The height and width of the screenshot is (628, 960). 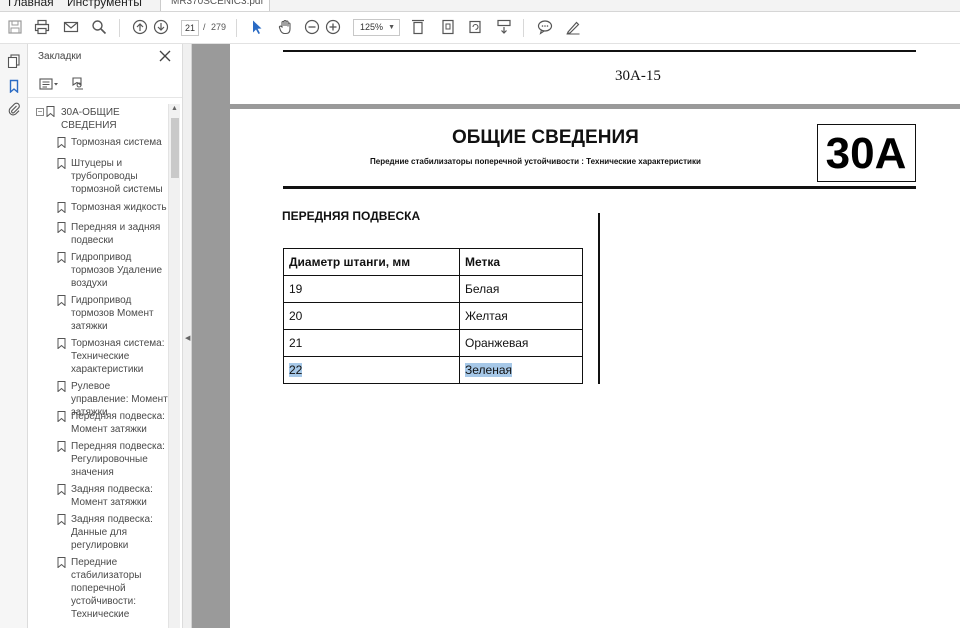 What do you see at coordinates (117, 176) in the screenshot?
I see `bookmark-label: Штуцеры и трубопроводы тормозной системы` at bounding box center [117, 176].